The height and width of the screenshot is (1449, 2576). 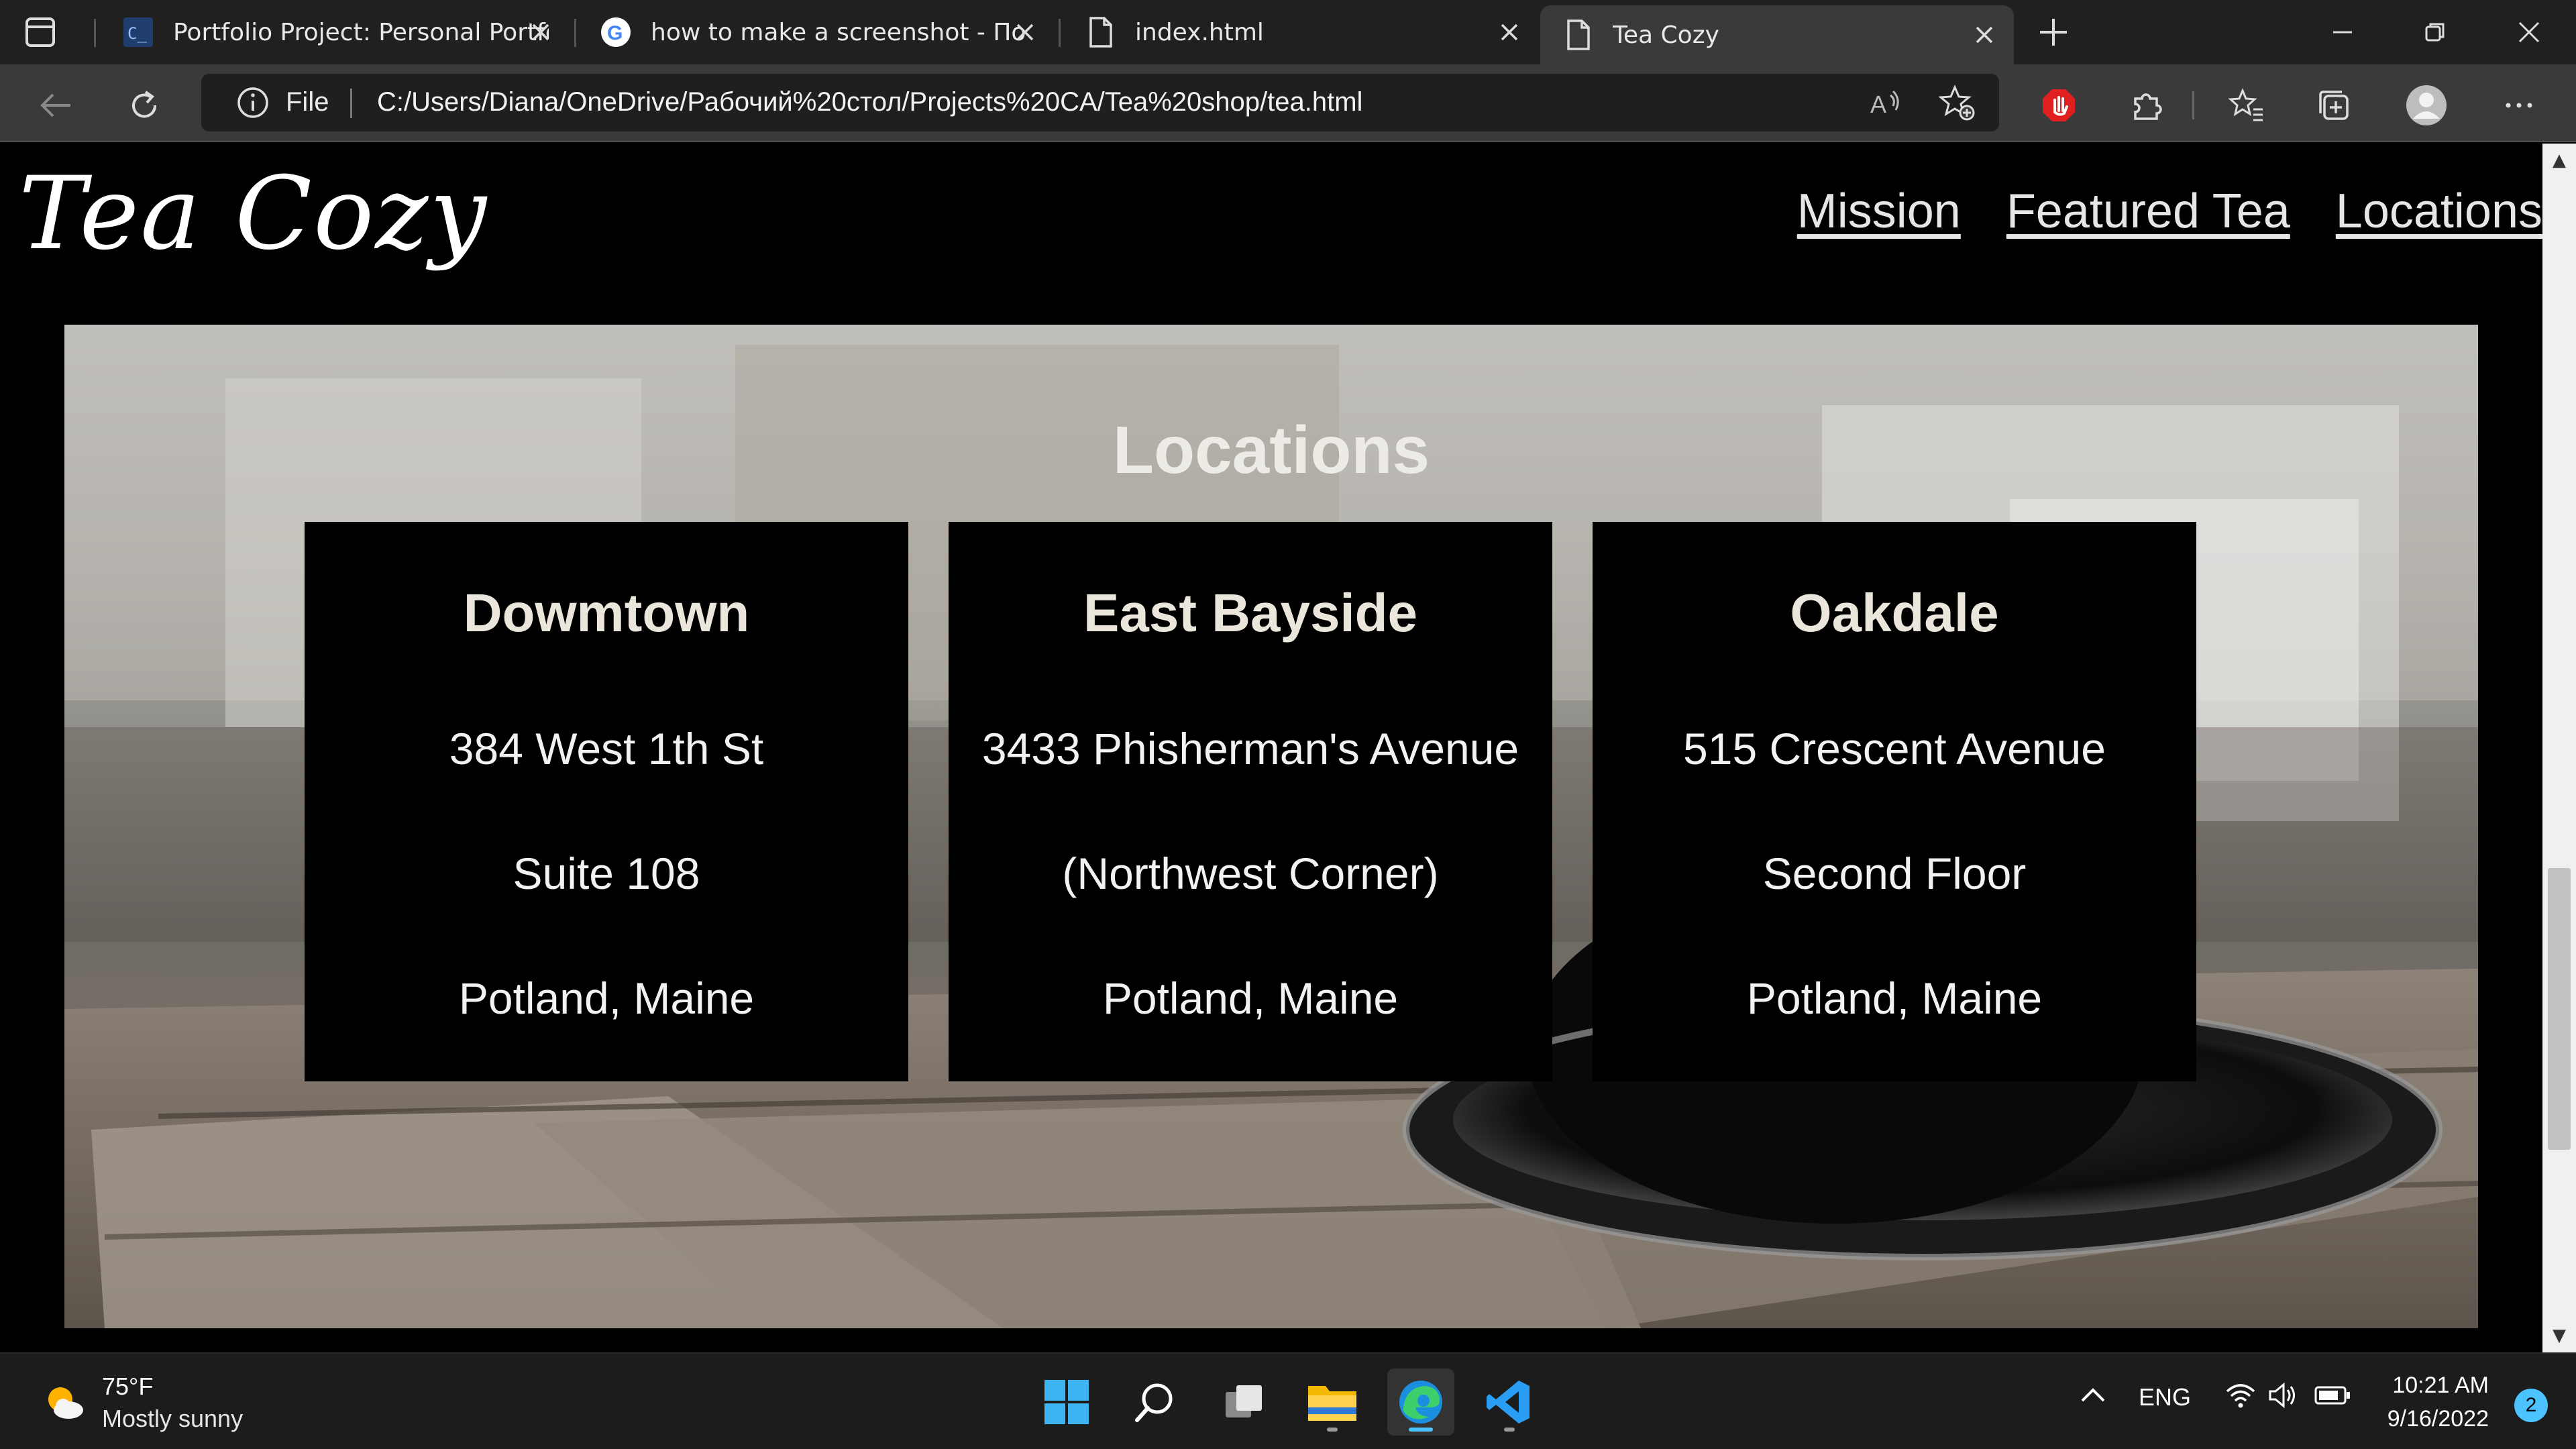 I want to click on collections-button, so click(x=2334, y=105).